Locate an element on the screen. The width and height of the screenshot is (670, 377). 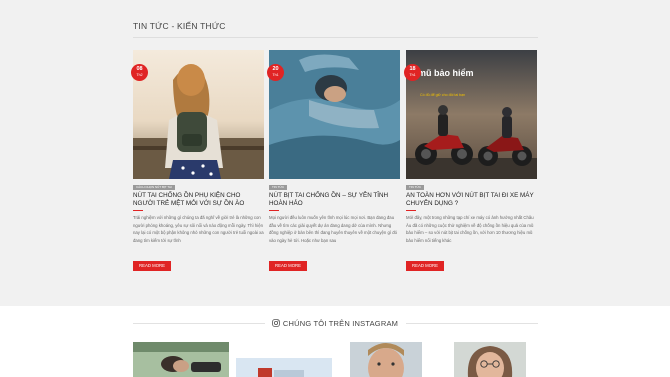
news-card-image: mũ bảo hiểm Có đủ để giữ cho đôi tai bạn is located at coordinates (471, 114).